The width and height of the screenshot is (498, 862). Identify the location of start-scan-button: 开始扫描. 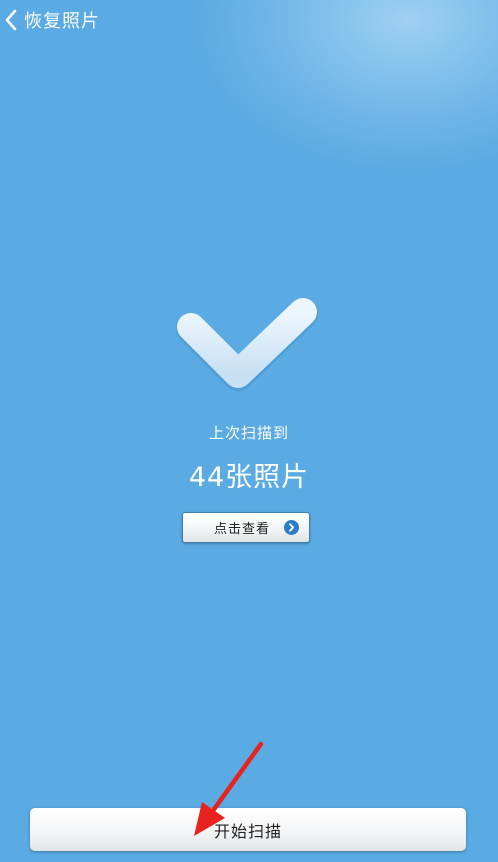
(248, 829).